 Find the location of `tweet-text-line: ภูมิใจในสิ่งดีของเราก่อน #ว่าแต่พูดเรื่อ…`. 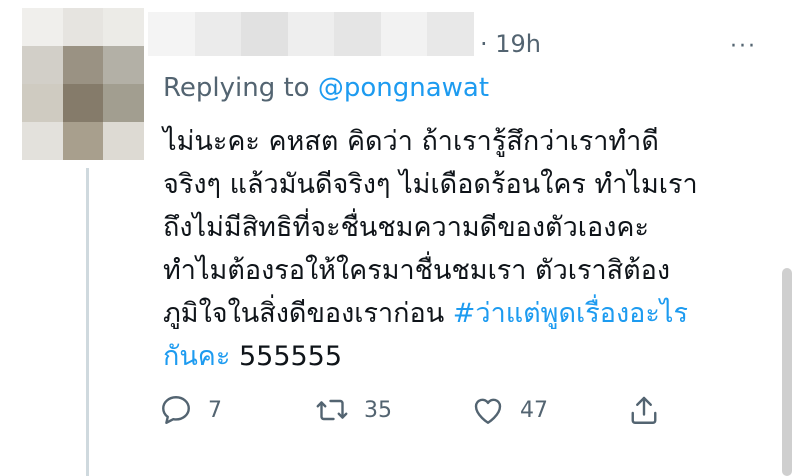

tweet-text-line: ภูมิใจในสิ่งดีของเราก่อน #ว่าแต่พูดเรื่อ… is located at coordinates (463, 313).